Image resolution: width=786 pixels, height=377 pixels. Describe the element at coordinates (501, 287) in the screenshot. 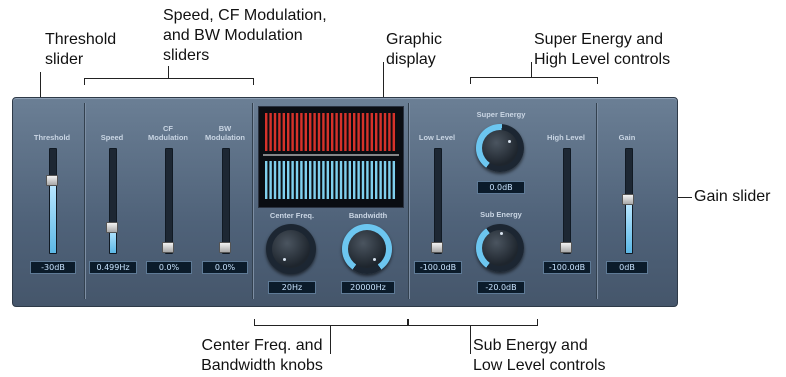

I see `sub-energy-value: -20.0dB` at that location.